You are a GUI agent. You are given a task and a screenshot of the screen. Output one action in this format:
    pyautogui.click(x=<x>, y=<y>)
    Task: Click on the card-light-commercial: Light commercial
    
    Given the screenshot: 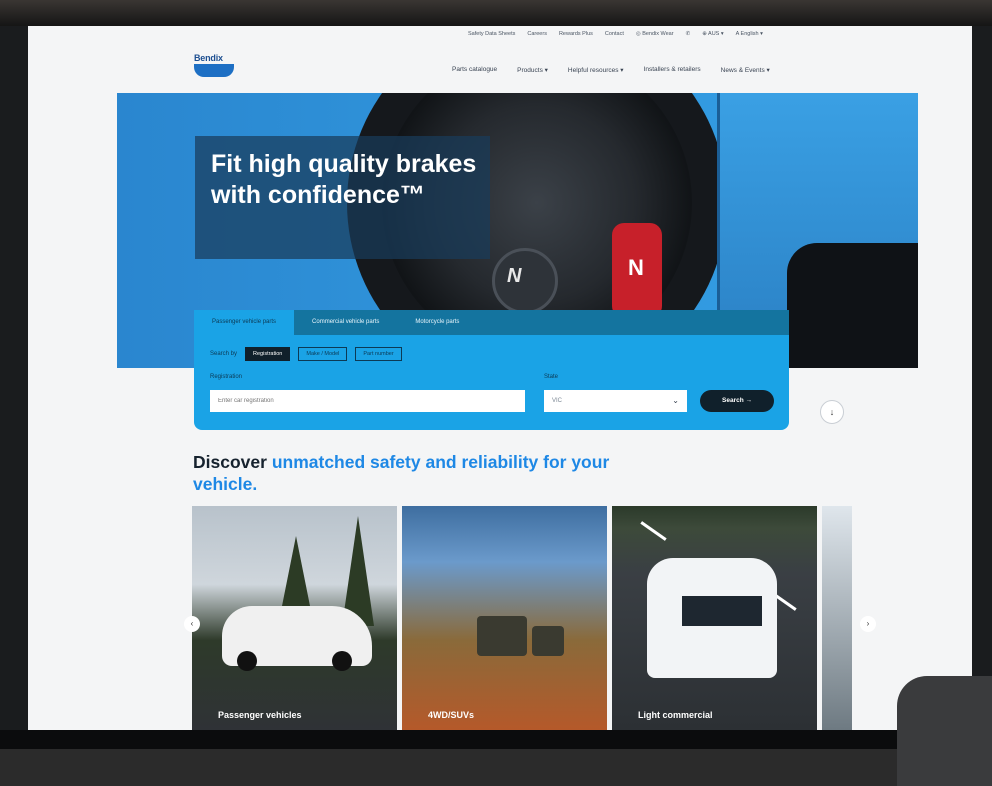 What is the action you would take?
    pyautogui.click(x=714, y=618)
    